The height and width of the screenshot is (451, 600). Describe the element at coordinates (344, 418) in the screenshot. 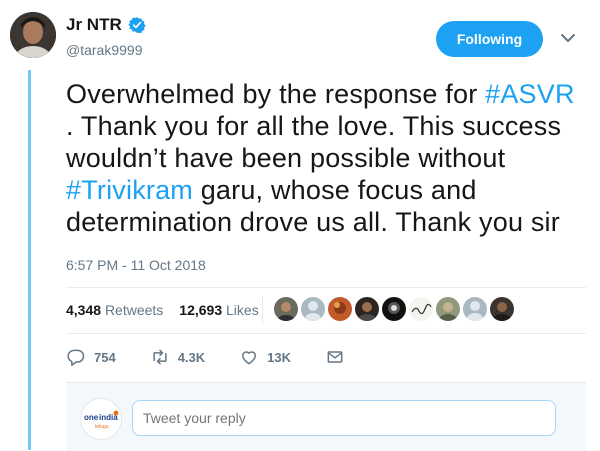

I see `reply-input` at that location.